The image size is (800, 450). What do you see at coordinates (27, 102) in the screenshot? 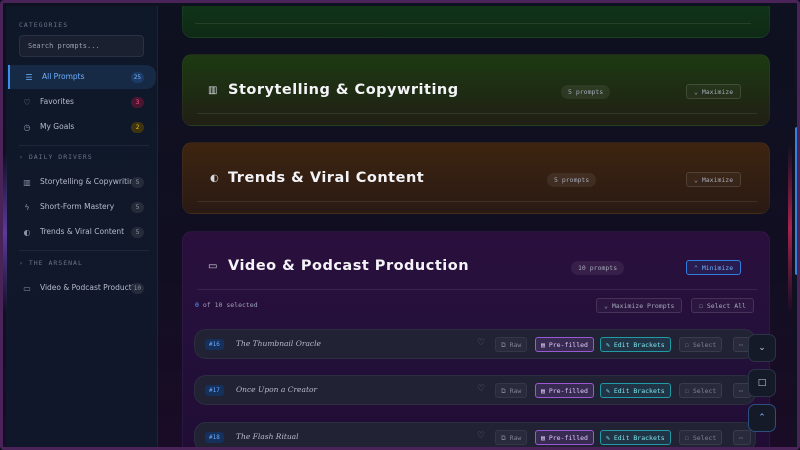
I see `heart-icon: ♡` at bounding box center [27, 102].